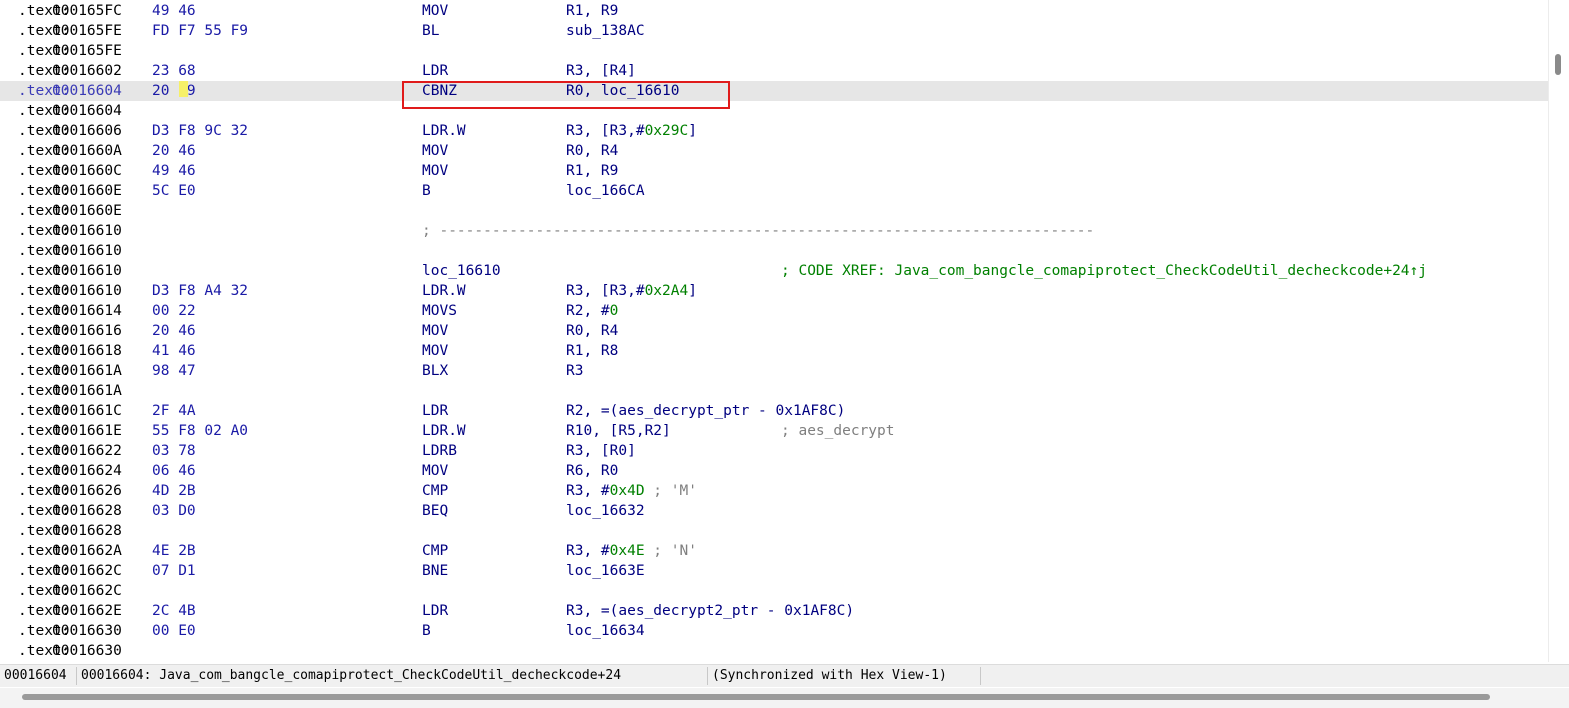 The image size is (1569, 708). What do you see at coordinates (592, 11) in the screenshot?
I see `operands: R1, R9` at bounding box center [592, 11].